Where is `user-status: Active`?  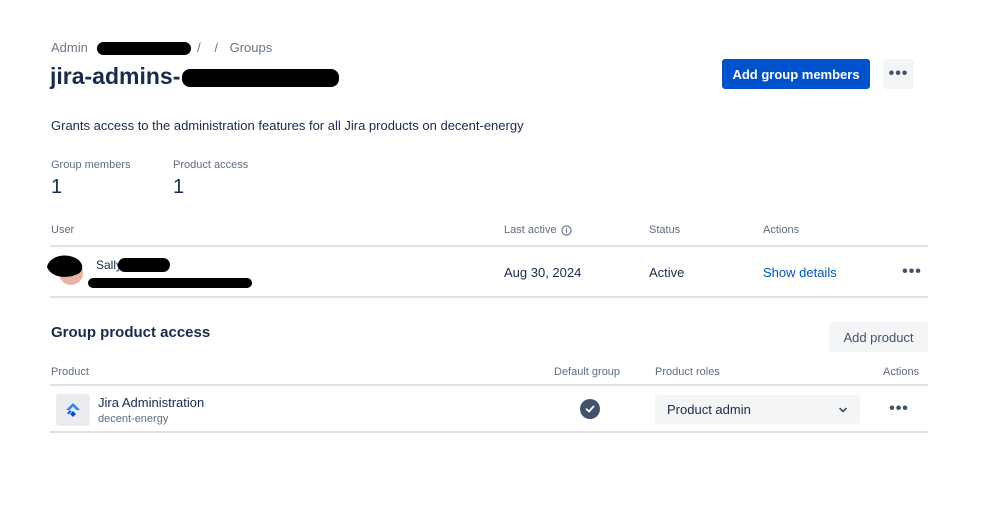
user-status: Active is located at coordinates (667, 272).